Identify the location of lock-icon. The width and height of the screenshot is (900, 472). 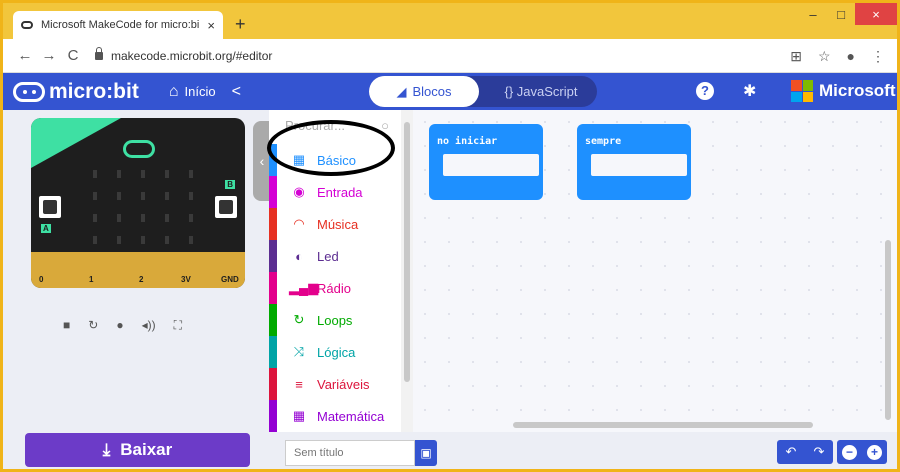
(99, 53).